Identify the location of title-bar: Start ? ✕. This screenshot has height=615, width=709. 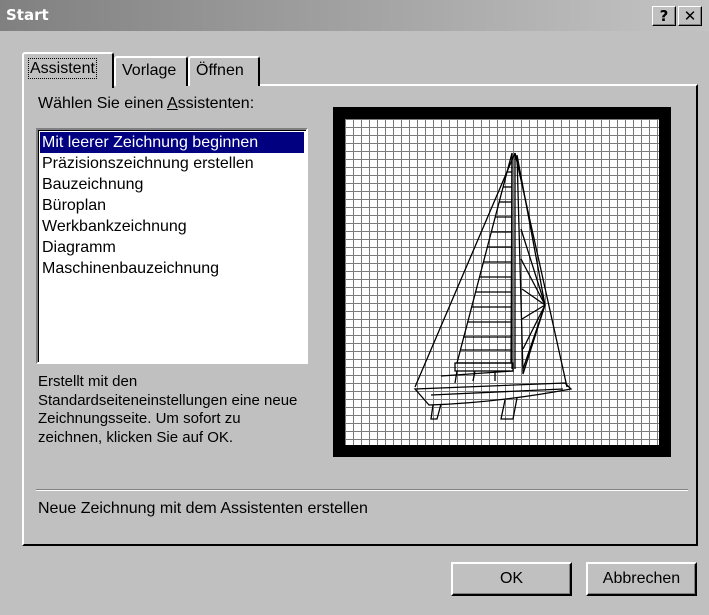
(354, 15).